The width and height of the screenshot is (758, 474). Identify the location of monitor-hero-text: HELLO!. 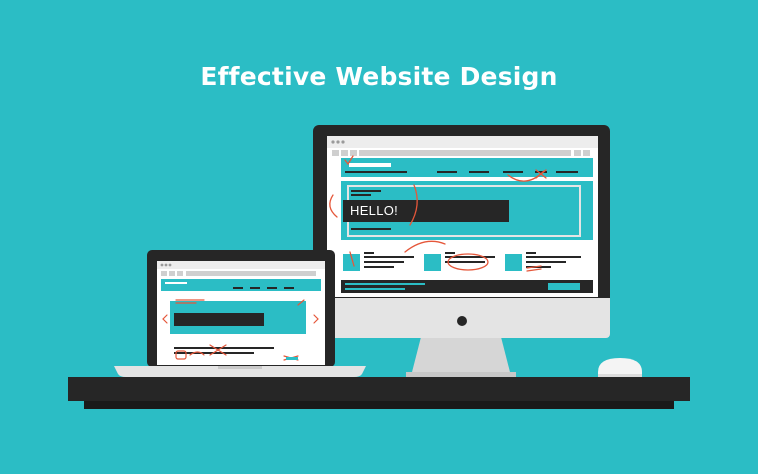
(374, 210).